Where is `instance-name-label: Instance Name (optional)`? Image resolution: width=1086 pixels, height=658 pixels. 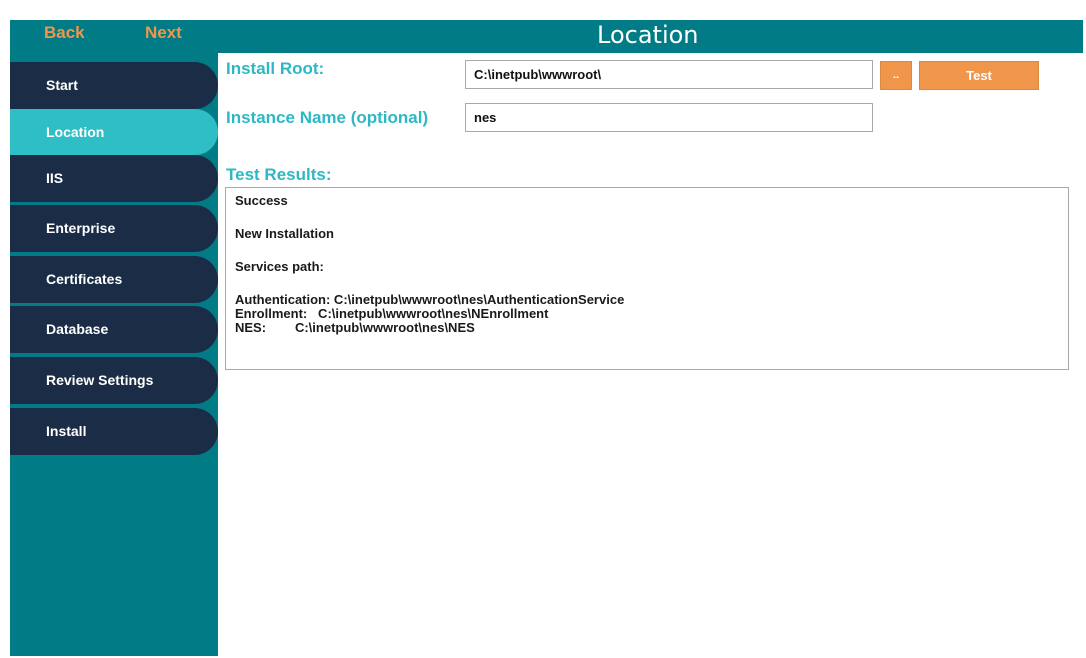
instance-name-label: Instance Name (optional) is located at coordinates (327, 117).